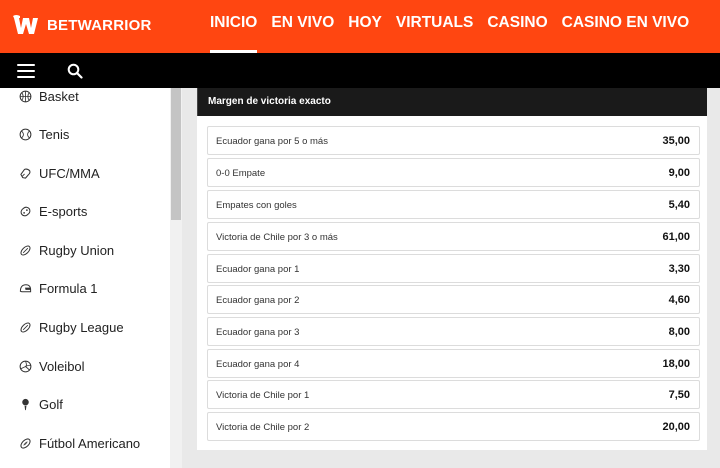 The width and height of the screenshot is (720, 468). Describe the element at coordinates (25, 24) in the screenshot. I see `betwarrior-logo-icon` at that location.